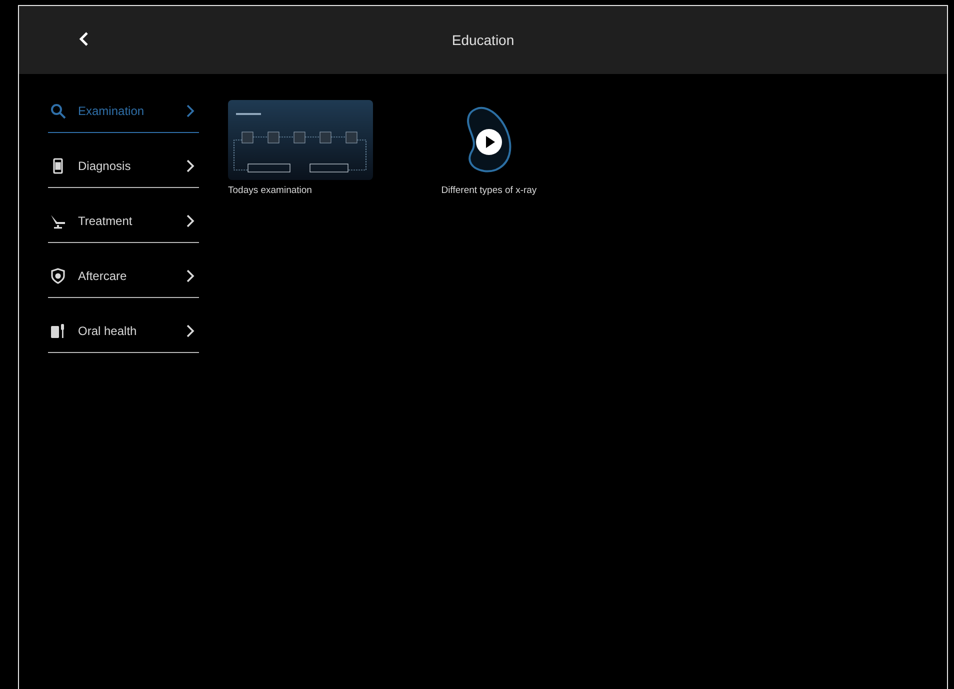 This screenshot has height=689, width=954. I want to click on diagram-thumbnail, so click(300, 140).